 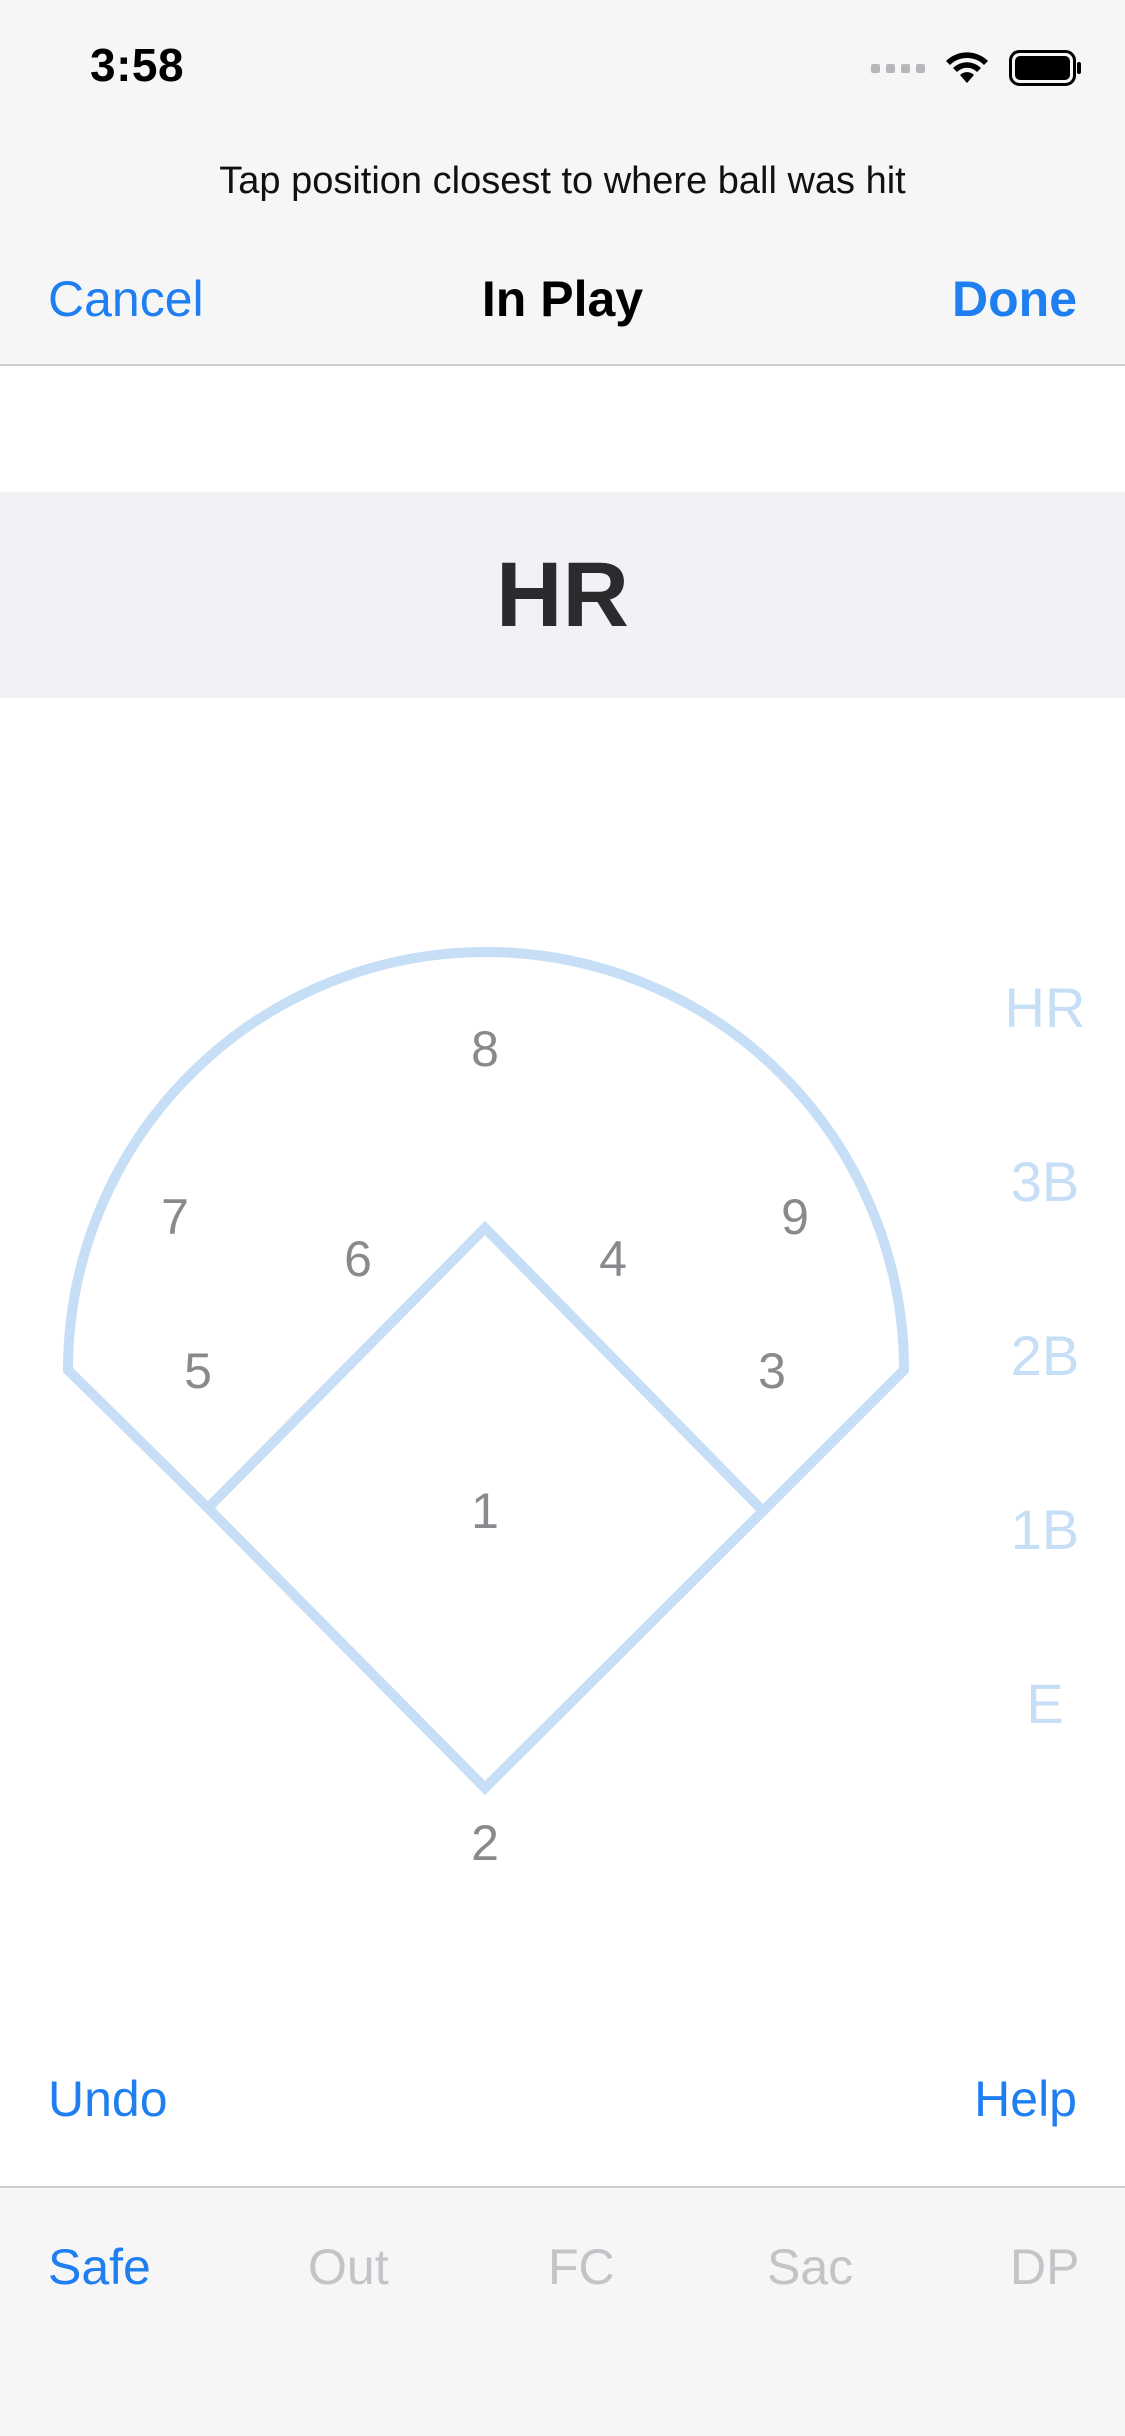 What do you see at coordinates (348, 2267) in the screenshot?
I see `tab-out: Out` at bounding box center [348, 2267].